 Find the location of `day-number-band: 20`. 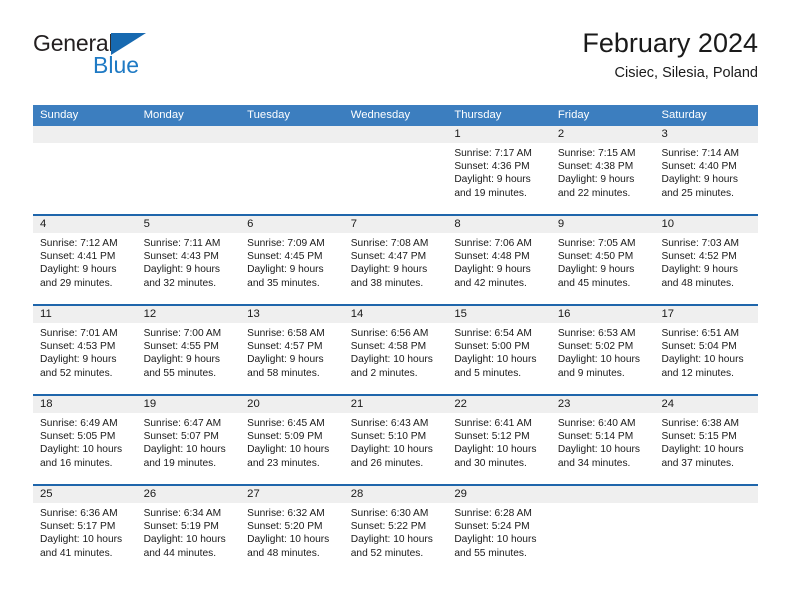

day-number-band: 20 is located at coordinates (292, 404).